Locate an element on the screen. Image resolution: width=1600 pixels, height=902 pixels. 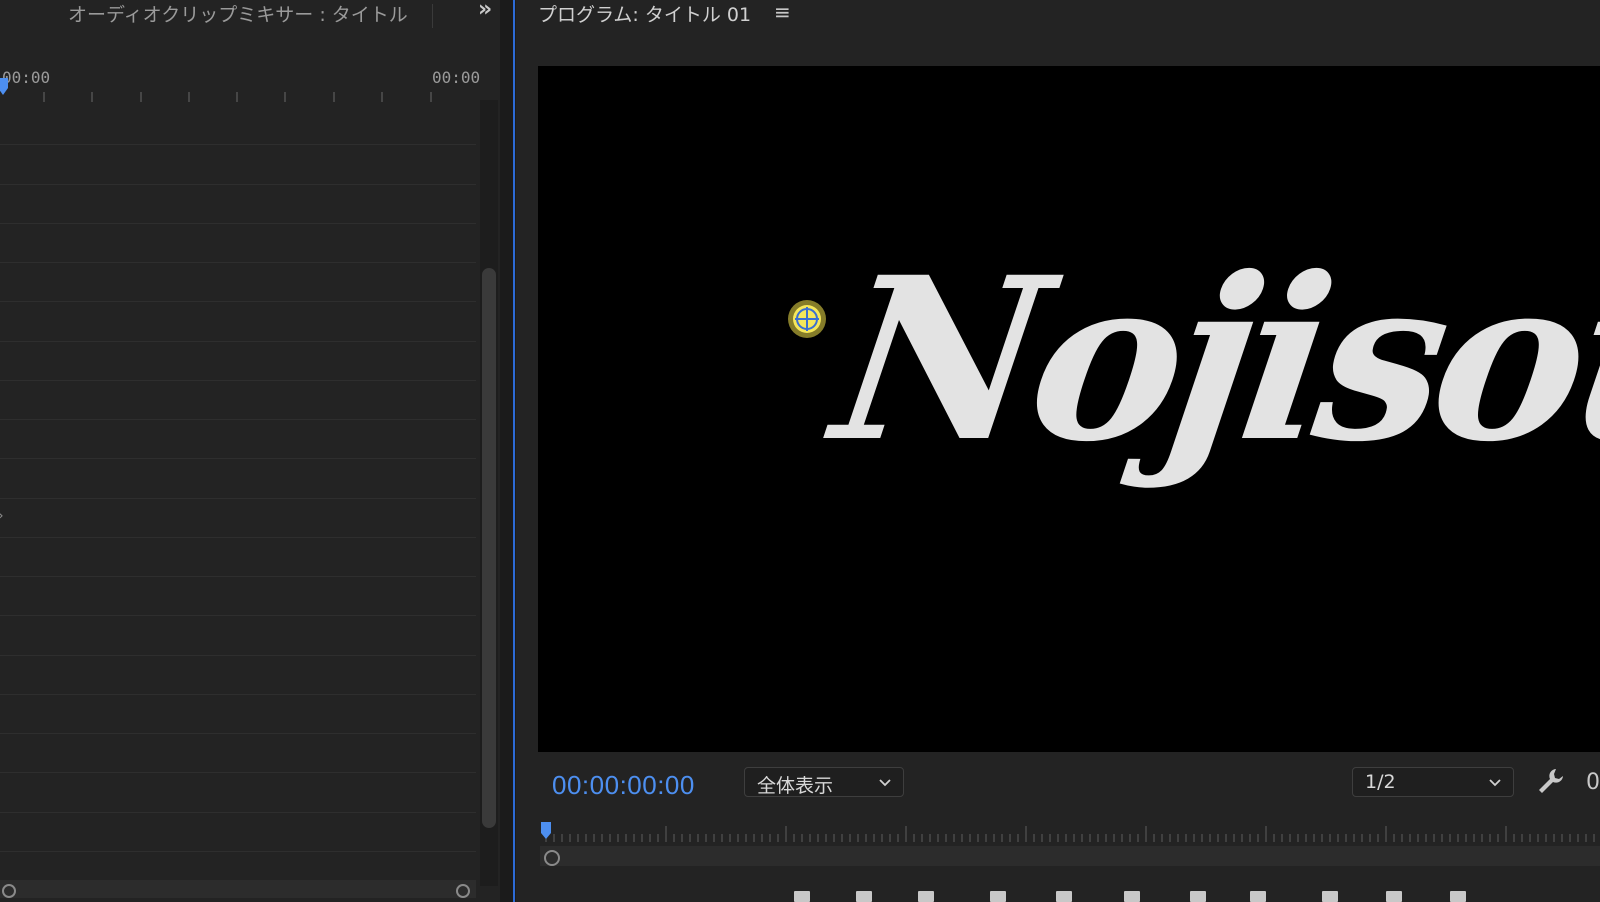
export-frame-icon is located at coordinates (1394, 894).